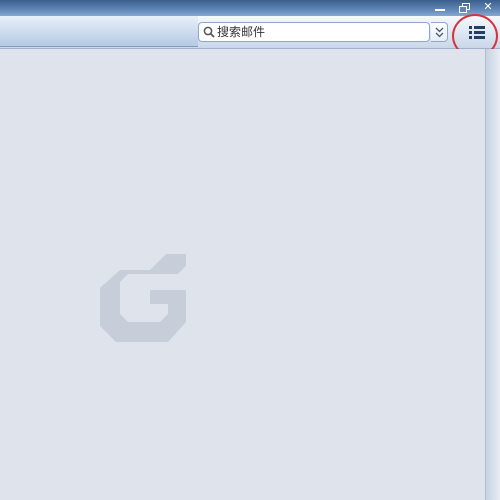  Describe the element at coordinates (250, 8) in the screenshot. I see `window-titlebar: ✕` at that location.